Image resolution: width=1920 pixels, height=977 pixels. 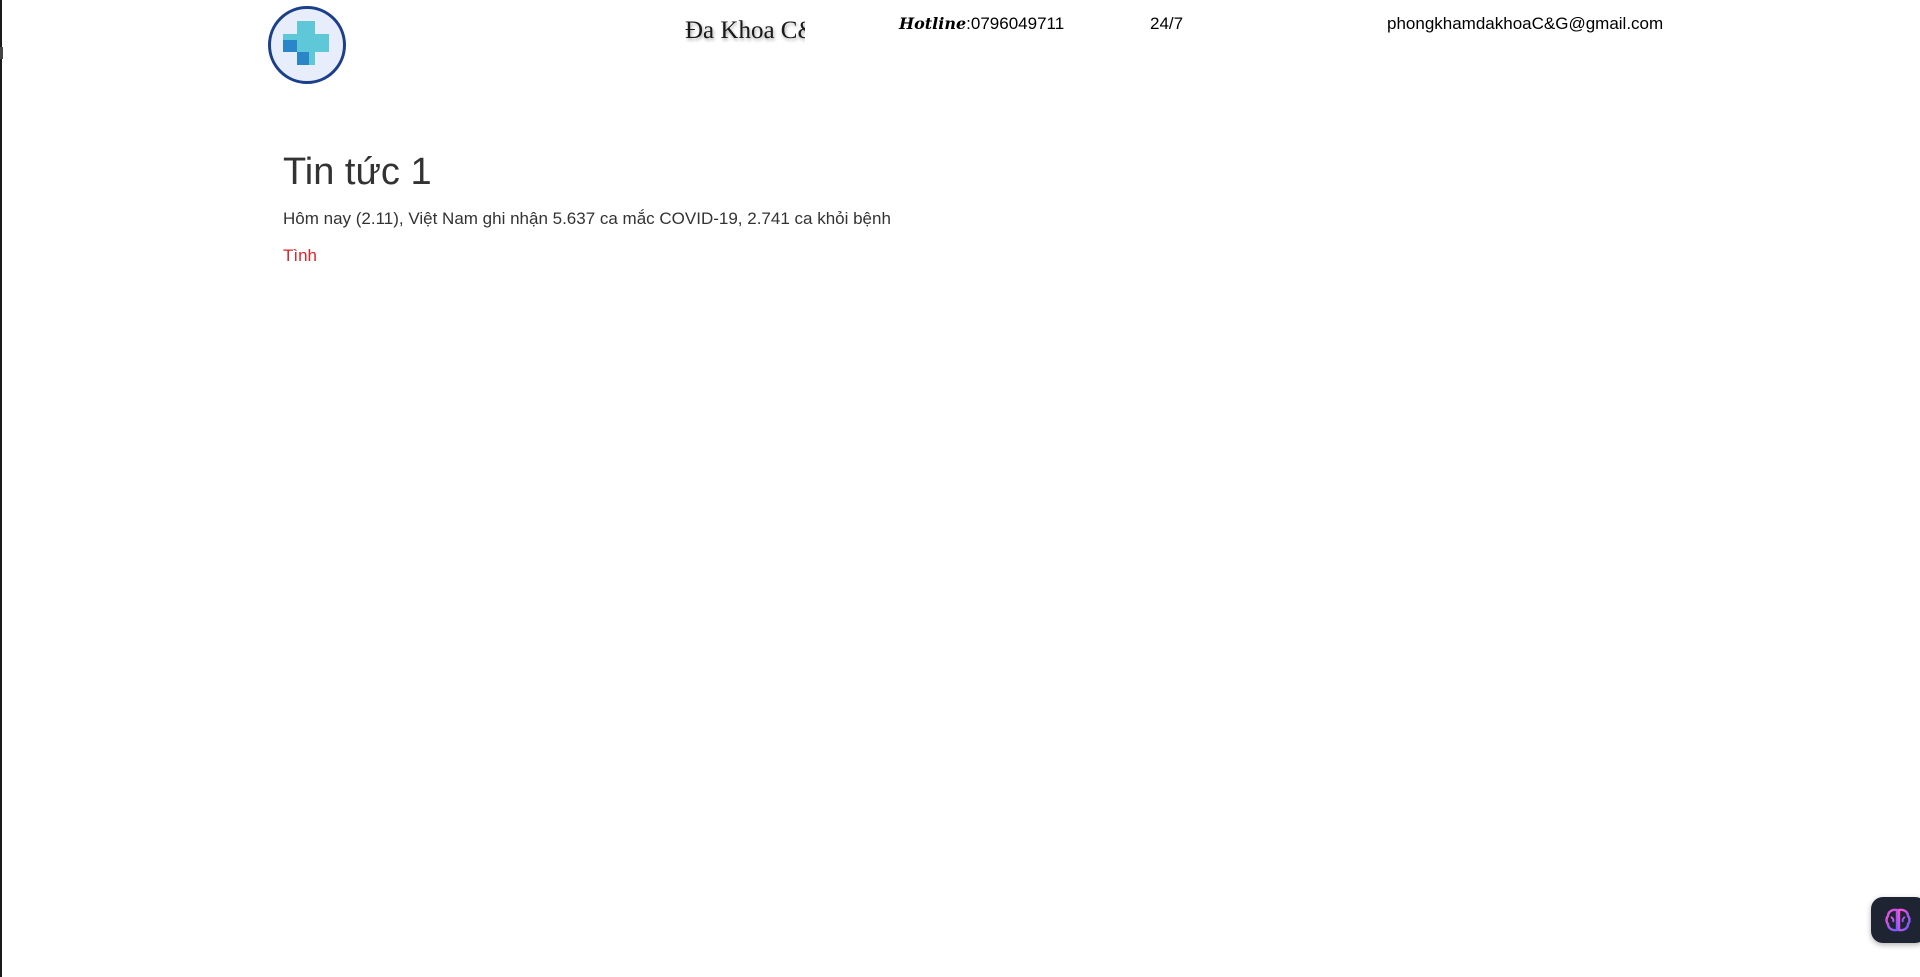 I want to click on hotline-label: Hotline, so click(x=933, y=23).